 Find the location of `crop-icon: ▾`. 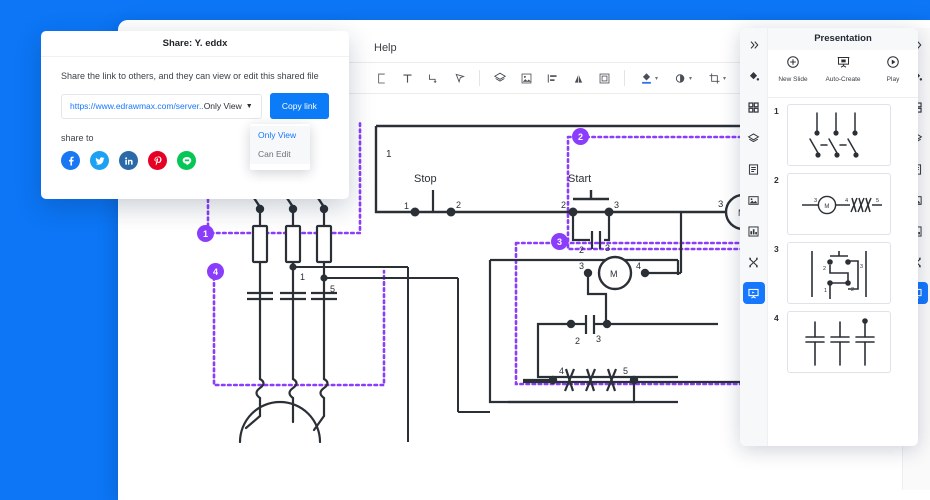

crop-icon: ▾ is located at coordinates (717, 78).